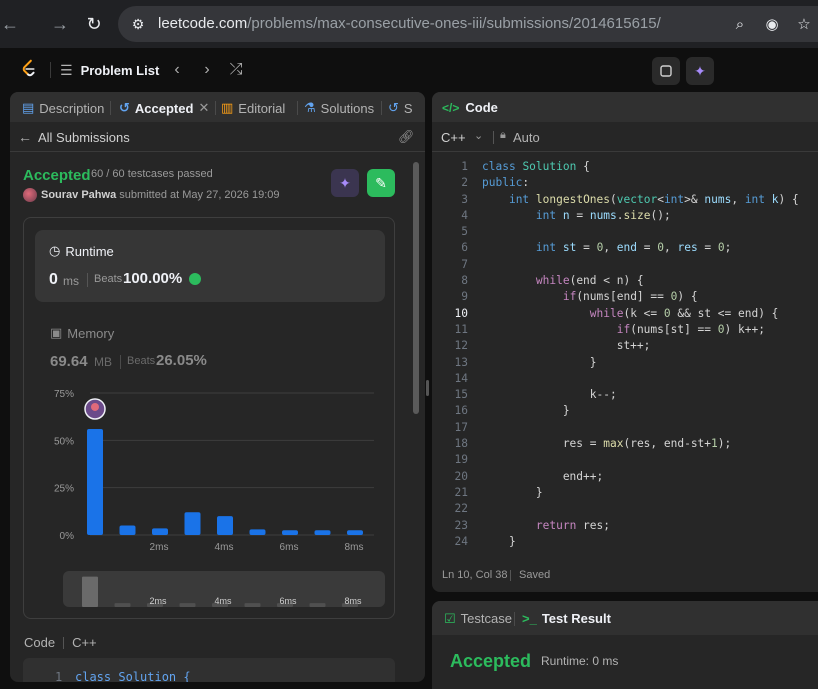 The height and width of the screenshot is (689, 818). What do you see at coordinates (345, 183) in the screenshot?
I see `ai-analyze-button: ✦` at bounding box center [345, 183].